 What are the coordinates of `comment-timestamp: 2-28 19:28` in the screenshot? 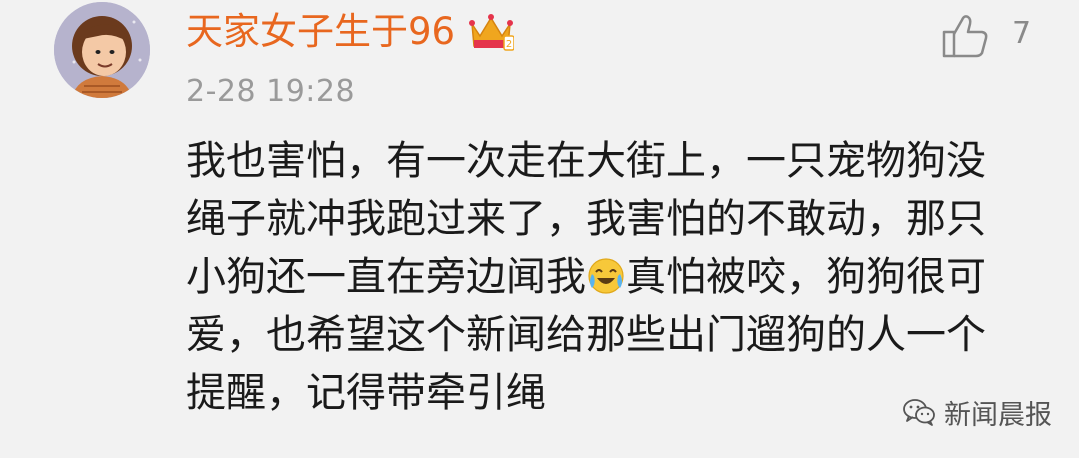 It's located at (271, 91).